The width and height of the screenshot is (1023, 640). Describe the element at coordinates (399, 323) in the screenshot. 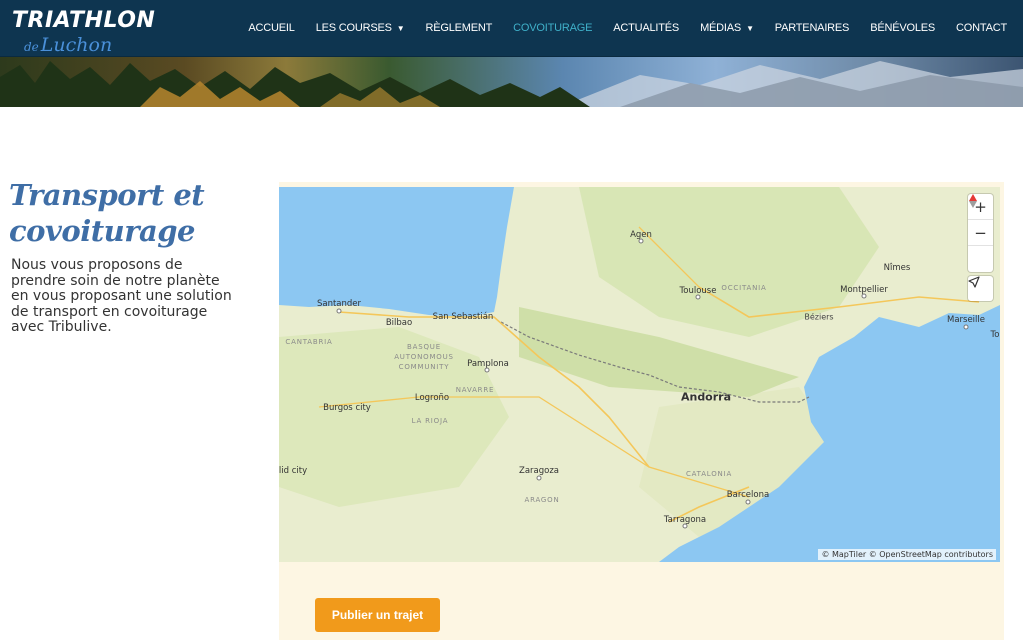

I see `map-label-bilbao: Bilbao` at that location.